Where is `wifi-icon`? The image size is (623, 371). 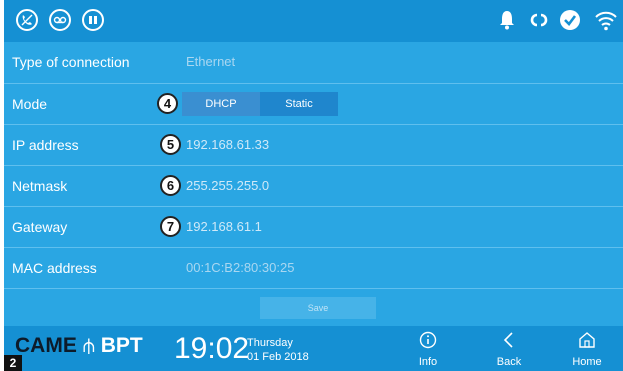 wifi-icon is located at coordinates (606, 22).